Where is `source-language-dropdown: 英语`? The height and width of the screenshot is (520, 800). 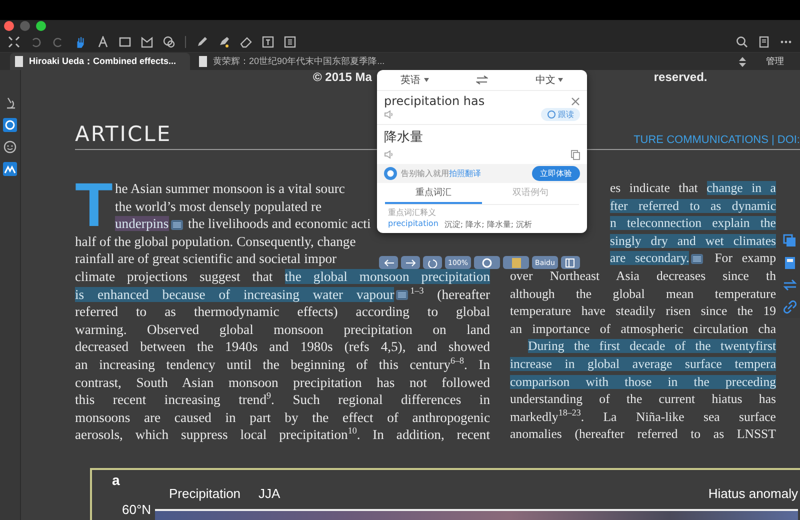
source-language-dropdown: 英语 is located at coordinates (414, 80).